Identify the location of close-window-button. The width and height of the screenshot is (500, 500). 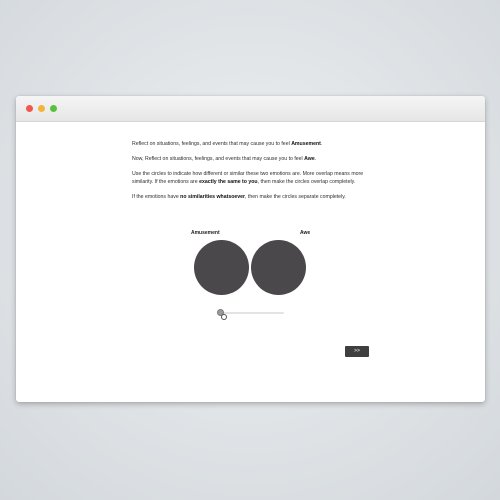
(29, 108).